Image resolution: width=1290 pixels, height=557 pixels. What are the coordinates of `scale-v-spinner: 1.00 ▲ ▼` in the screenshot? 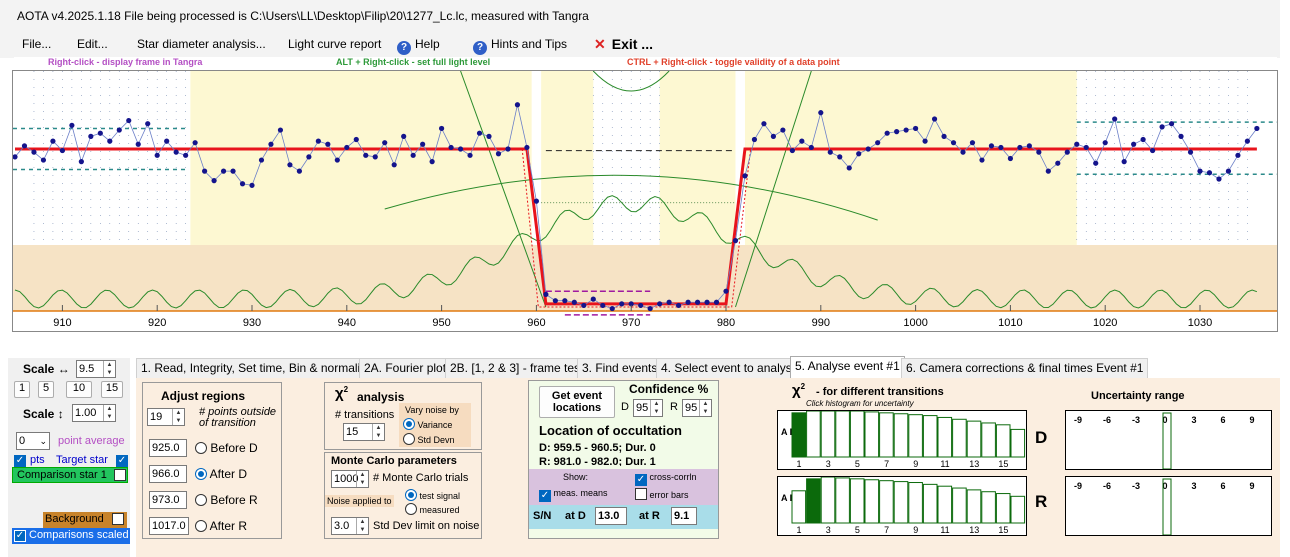 It's located at (94, 413).